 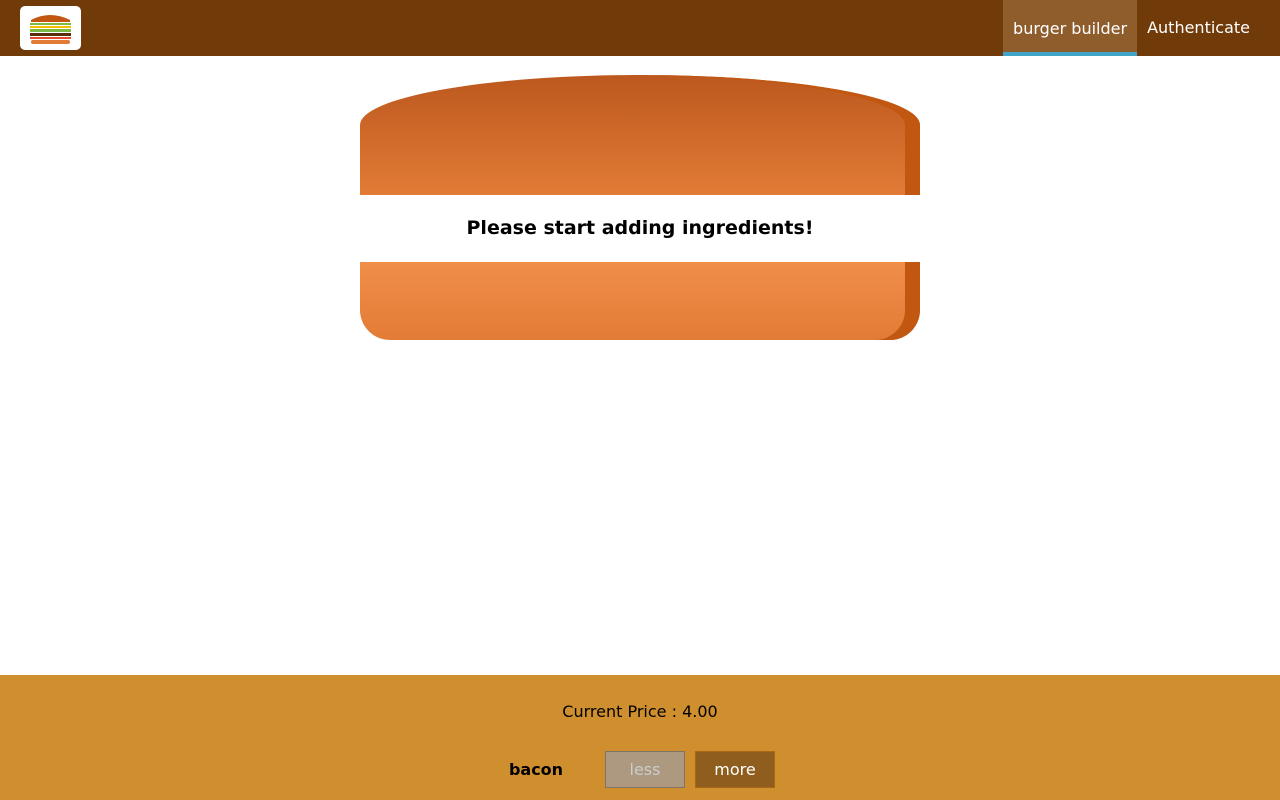 What do you see at coordinates (640, 711) in the screenshot?
I see `current-price: Current Price : 4.00` at bounding box center [640, 711].